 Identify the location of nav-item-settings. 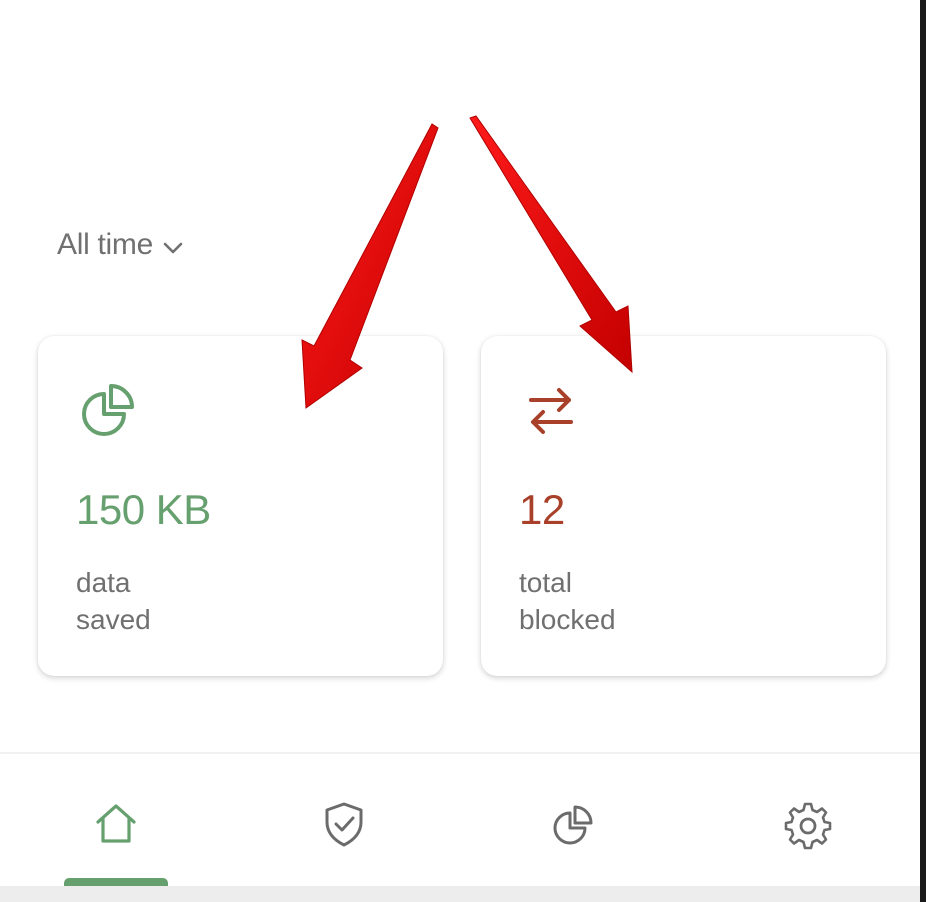
(808, 824).